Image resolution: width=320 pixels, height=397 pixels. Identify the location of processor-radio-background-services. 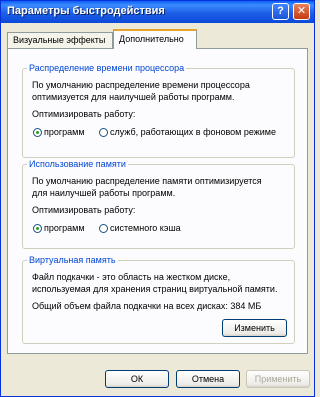
(103, 132).